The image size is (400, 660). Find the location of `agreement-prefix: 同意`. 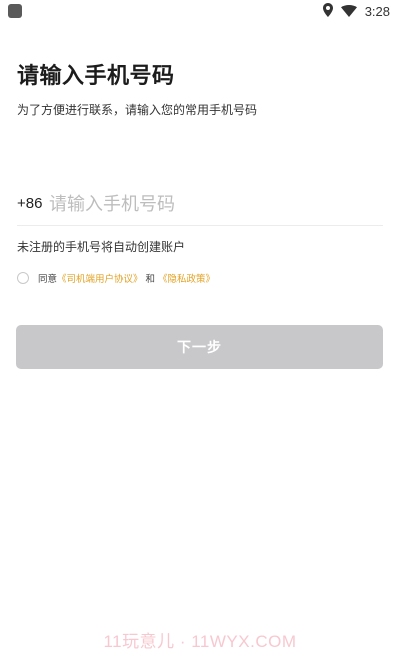

agreement-prefix: 同意 is located at coordinates (48, 279).